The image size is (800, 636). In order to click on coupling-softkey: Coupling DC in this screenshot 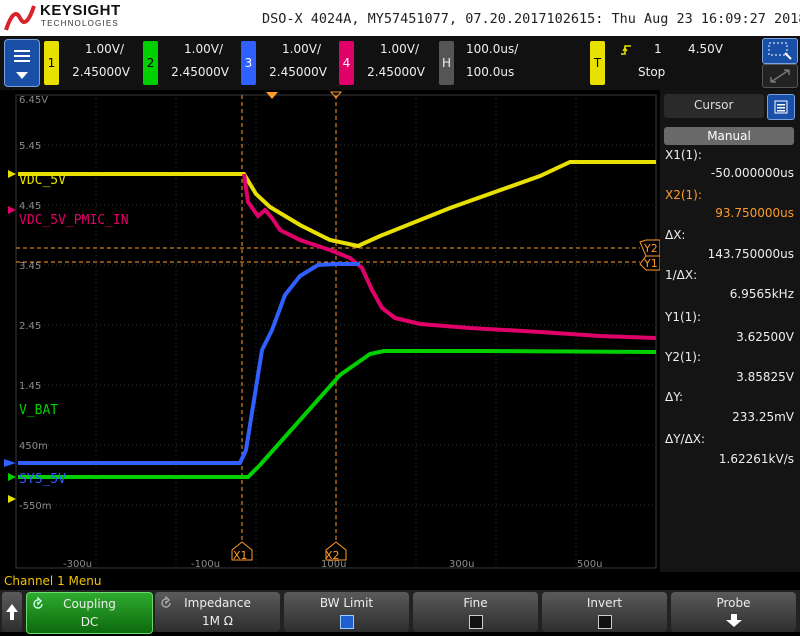, I will do `click(89, 613)`.